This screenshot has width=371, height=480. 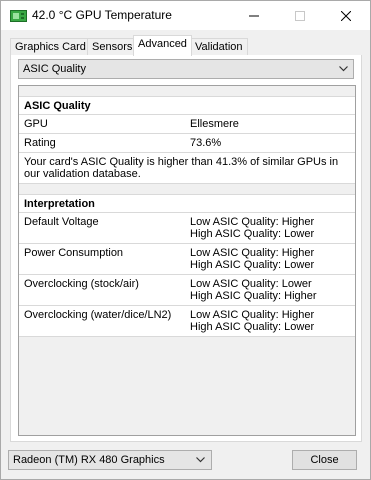 What do you see at coordinates (59, 204) in the screenshot?
I see `section-title: Interpretation` at bounding box center [59, 204].